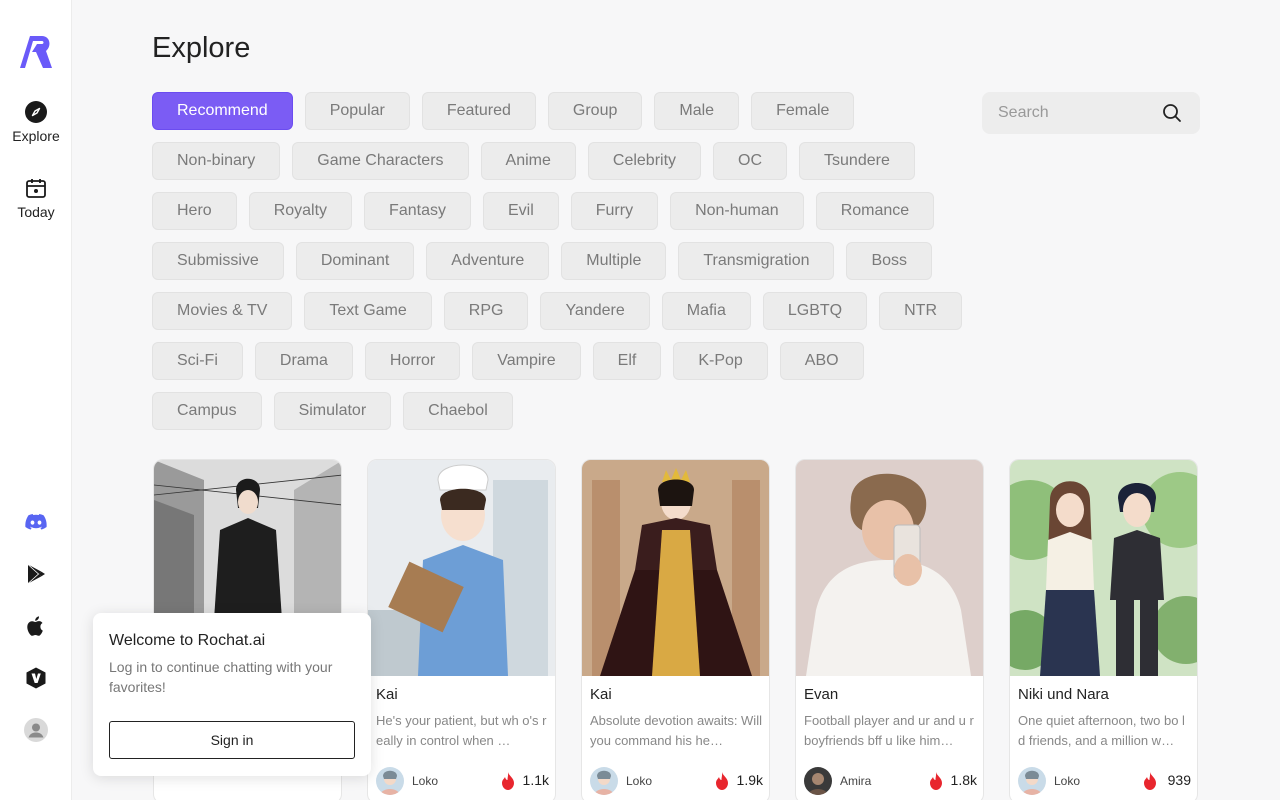 The width and height of the screenshot is (1280, 800). What do you see at coordinates (355, 261) in the screenshot?
I see `tag-chip: Dominant` at bounding box center [355, 261].